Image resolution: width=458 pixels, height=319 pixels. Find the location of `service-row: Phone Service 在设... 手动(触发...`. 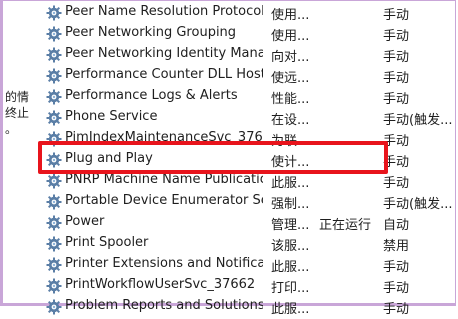

service-row: Phone Service 在设... 手动(触发... is located at coordinates (229, 117).